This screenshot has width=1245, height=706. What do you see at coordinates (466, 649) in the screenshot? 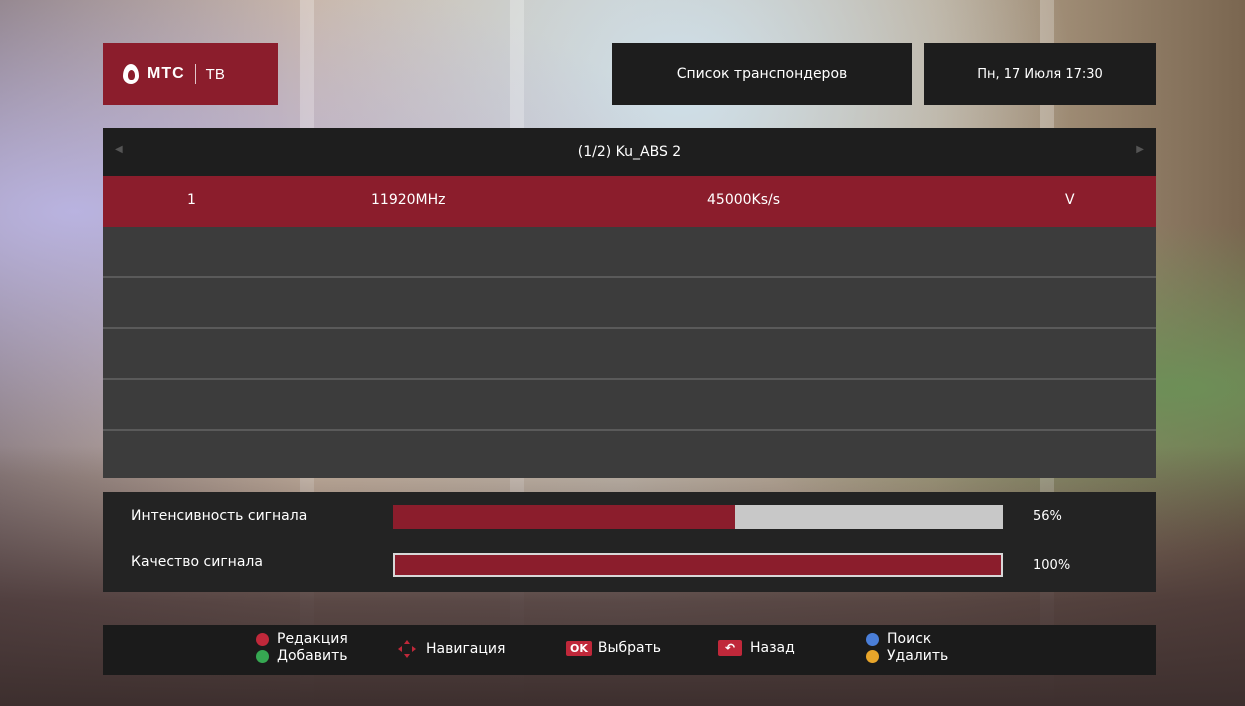
I see `hint-navigate-label: Навигация` at bounding box center [466, 649].